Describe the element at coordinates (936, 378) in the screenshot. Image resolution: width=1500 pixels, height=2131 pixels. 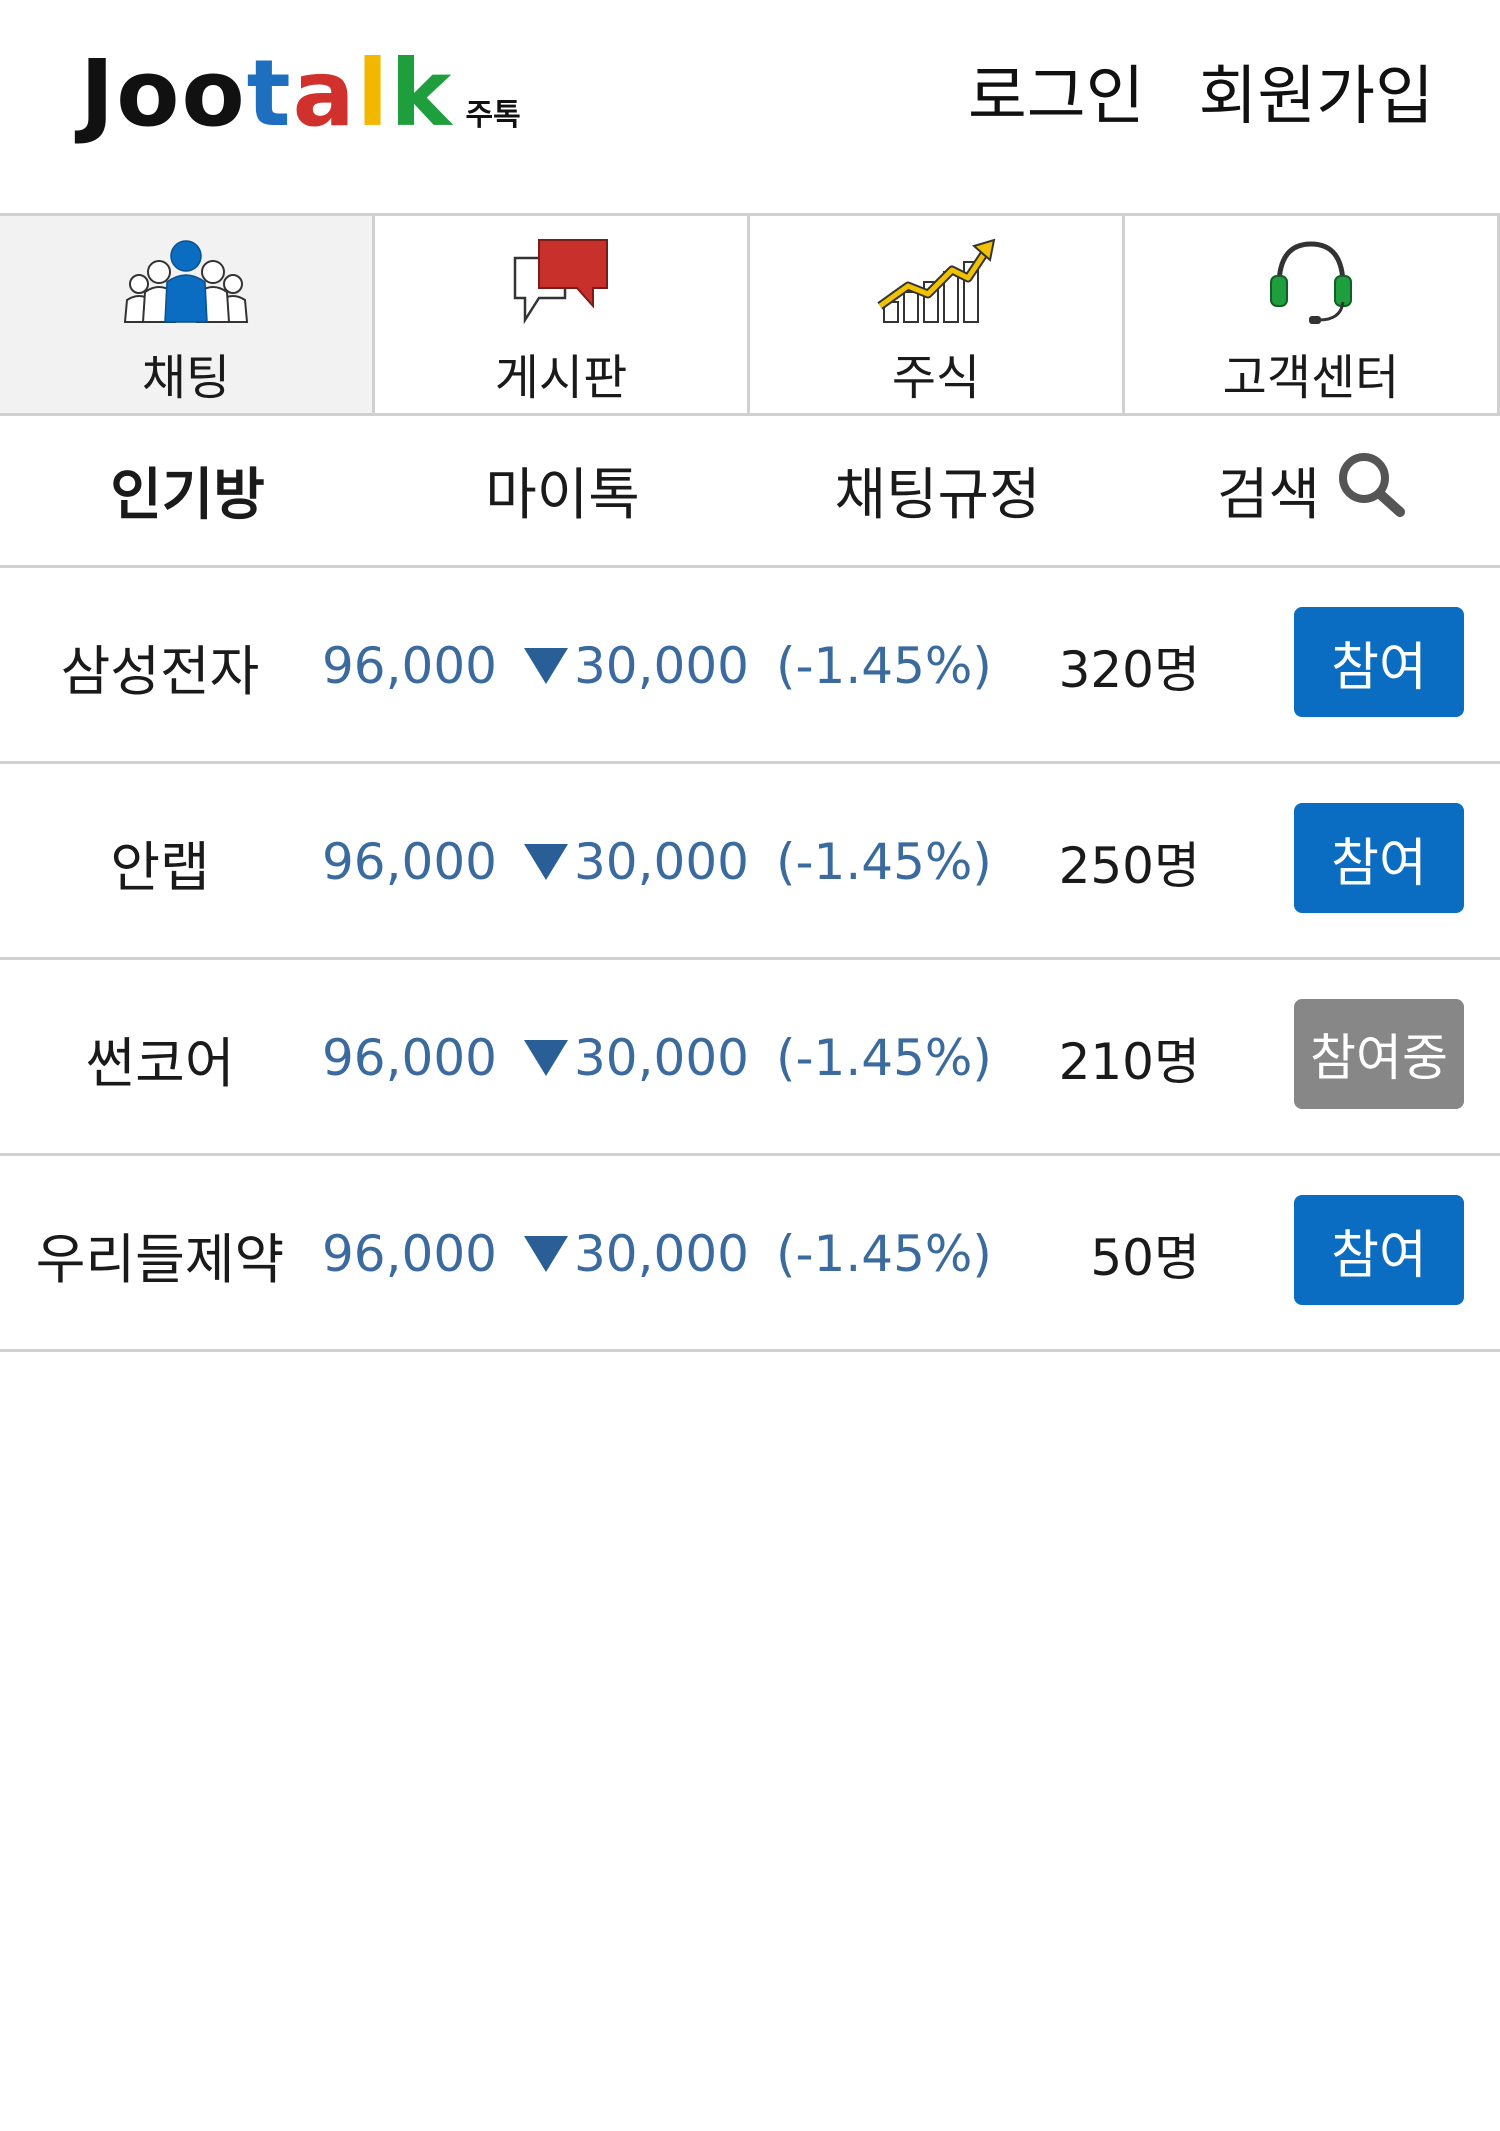
I see `category-label: 주식` at that location.